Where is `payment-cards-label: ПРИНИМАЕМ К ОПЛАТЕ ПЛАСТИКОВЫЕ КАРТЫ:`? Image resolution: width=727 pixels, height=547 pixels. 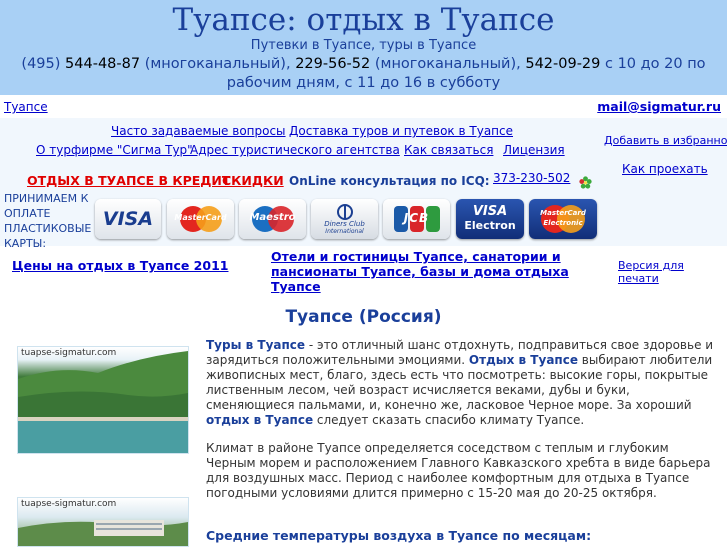
payment-cards-label: ПРИНИМАЕМ К ОПЛАТЕ ПЛАСТИКОВЫЕ КАРТЫ: is located at coordinates (48, 221).